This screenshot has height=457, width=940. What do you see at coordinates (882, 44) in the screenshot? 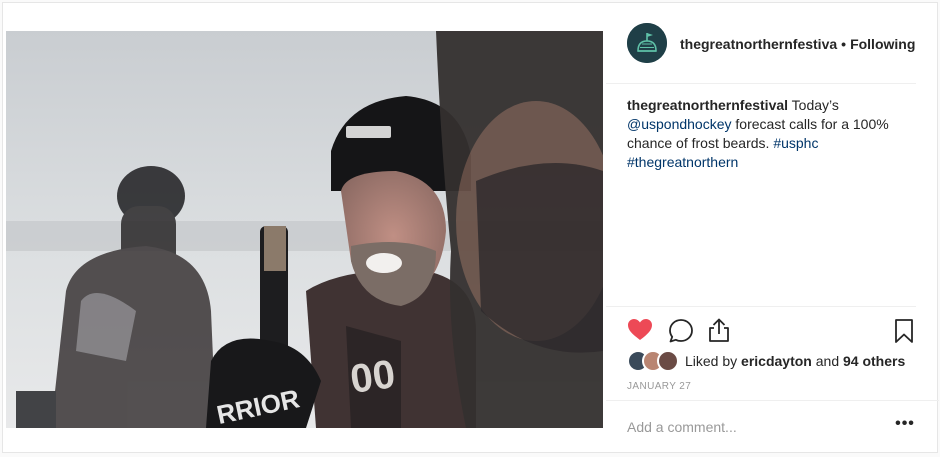
I see `following-button: Following` at bounding box center [882, 44].